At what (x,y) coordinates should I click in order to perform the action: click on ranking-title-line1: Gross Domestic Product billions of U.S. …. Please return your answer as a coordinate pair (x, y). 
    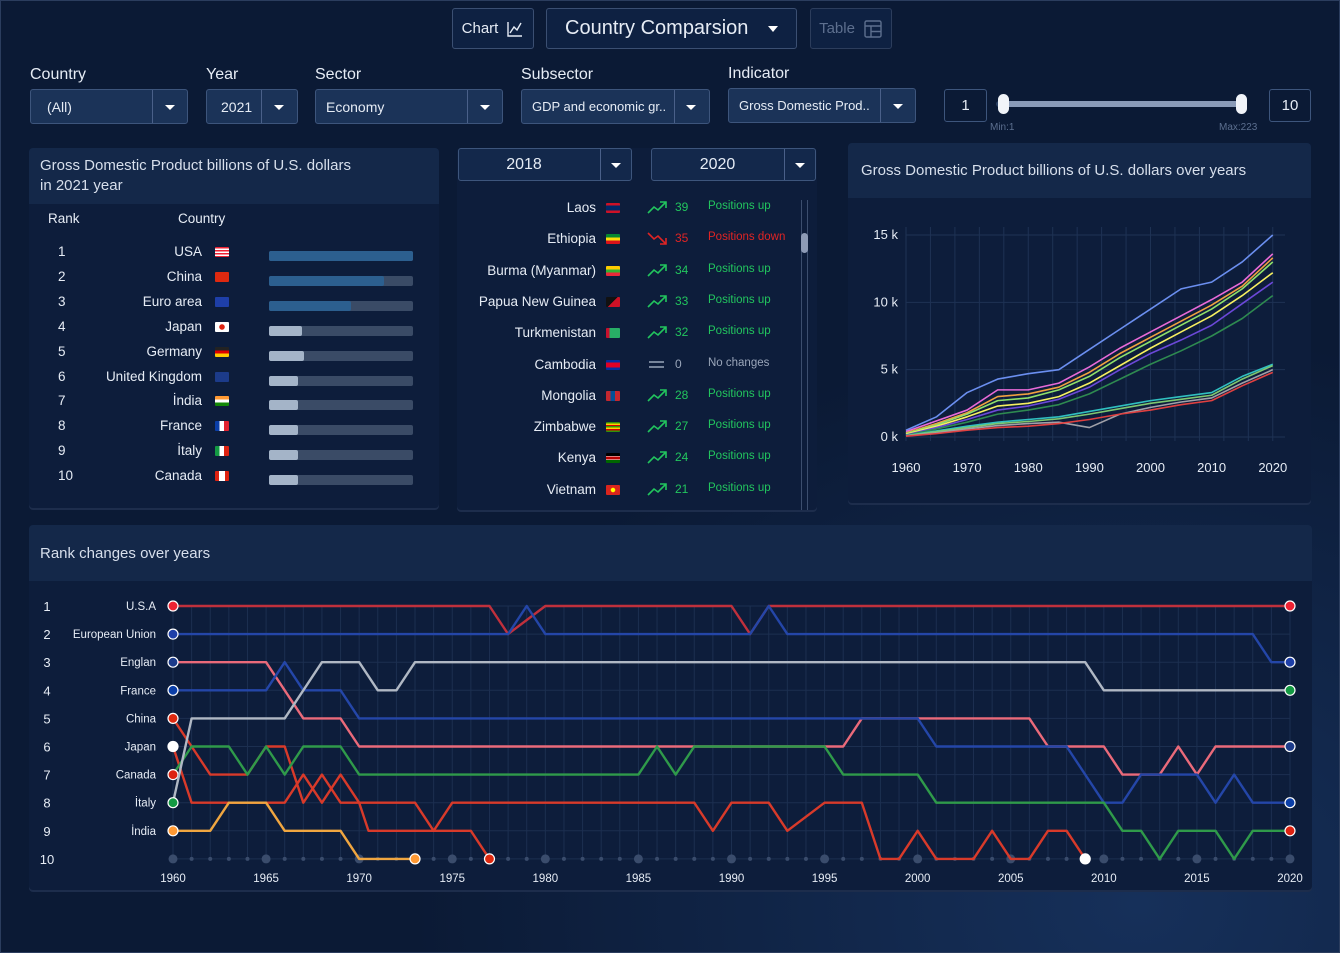
    Looking at the image, I should click on (195, 165).